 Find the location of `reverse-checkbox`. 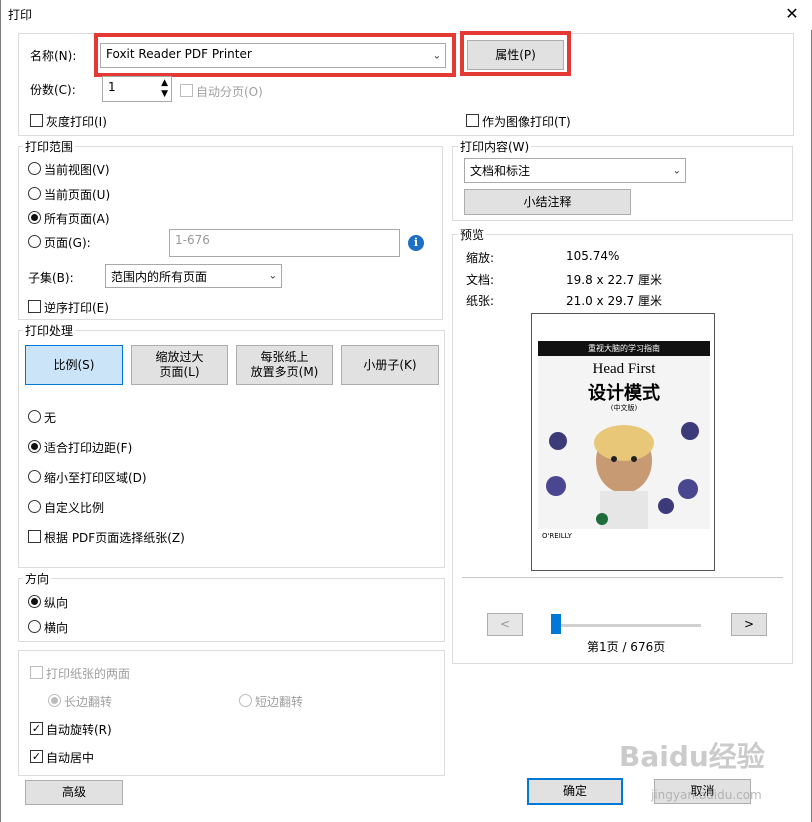

reverse-checkbox is located at coordinates (34, 306).